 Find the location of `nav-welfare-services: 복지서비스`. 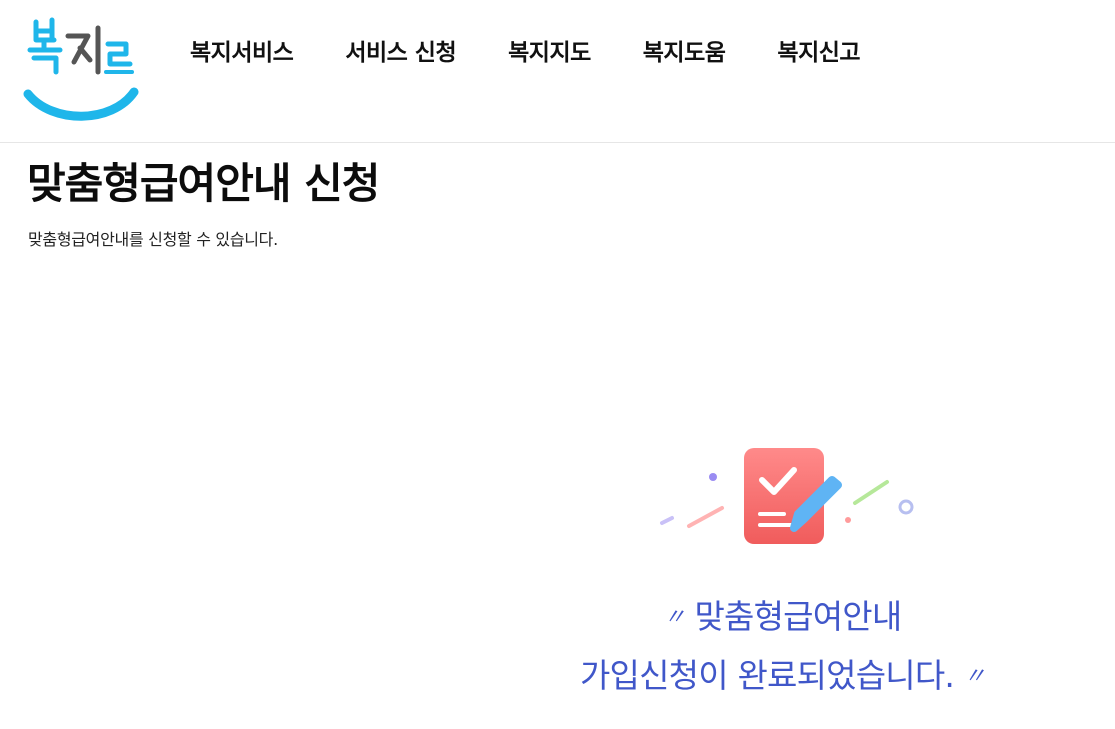

nav-welfare-services: 복지서비스 is located at coordinates (242, 50).